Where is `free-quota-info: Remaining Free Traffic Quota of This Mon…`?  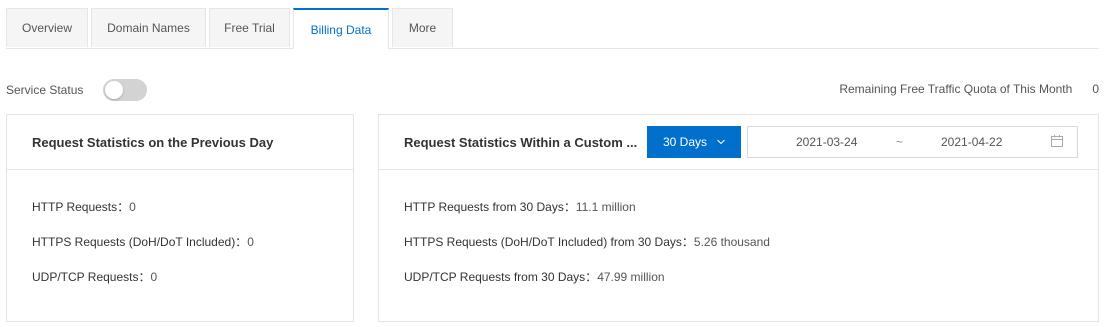 free-quota-info: Remaining Free Traffic Quota of This Mon… is located at coordinates (969, 89).